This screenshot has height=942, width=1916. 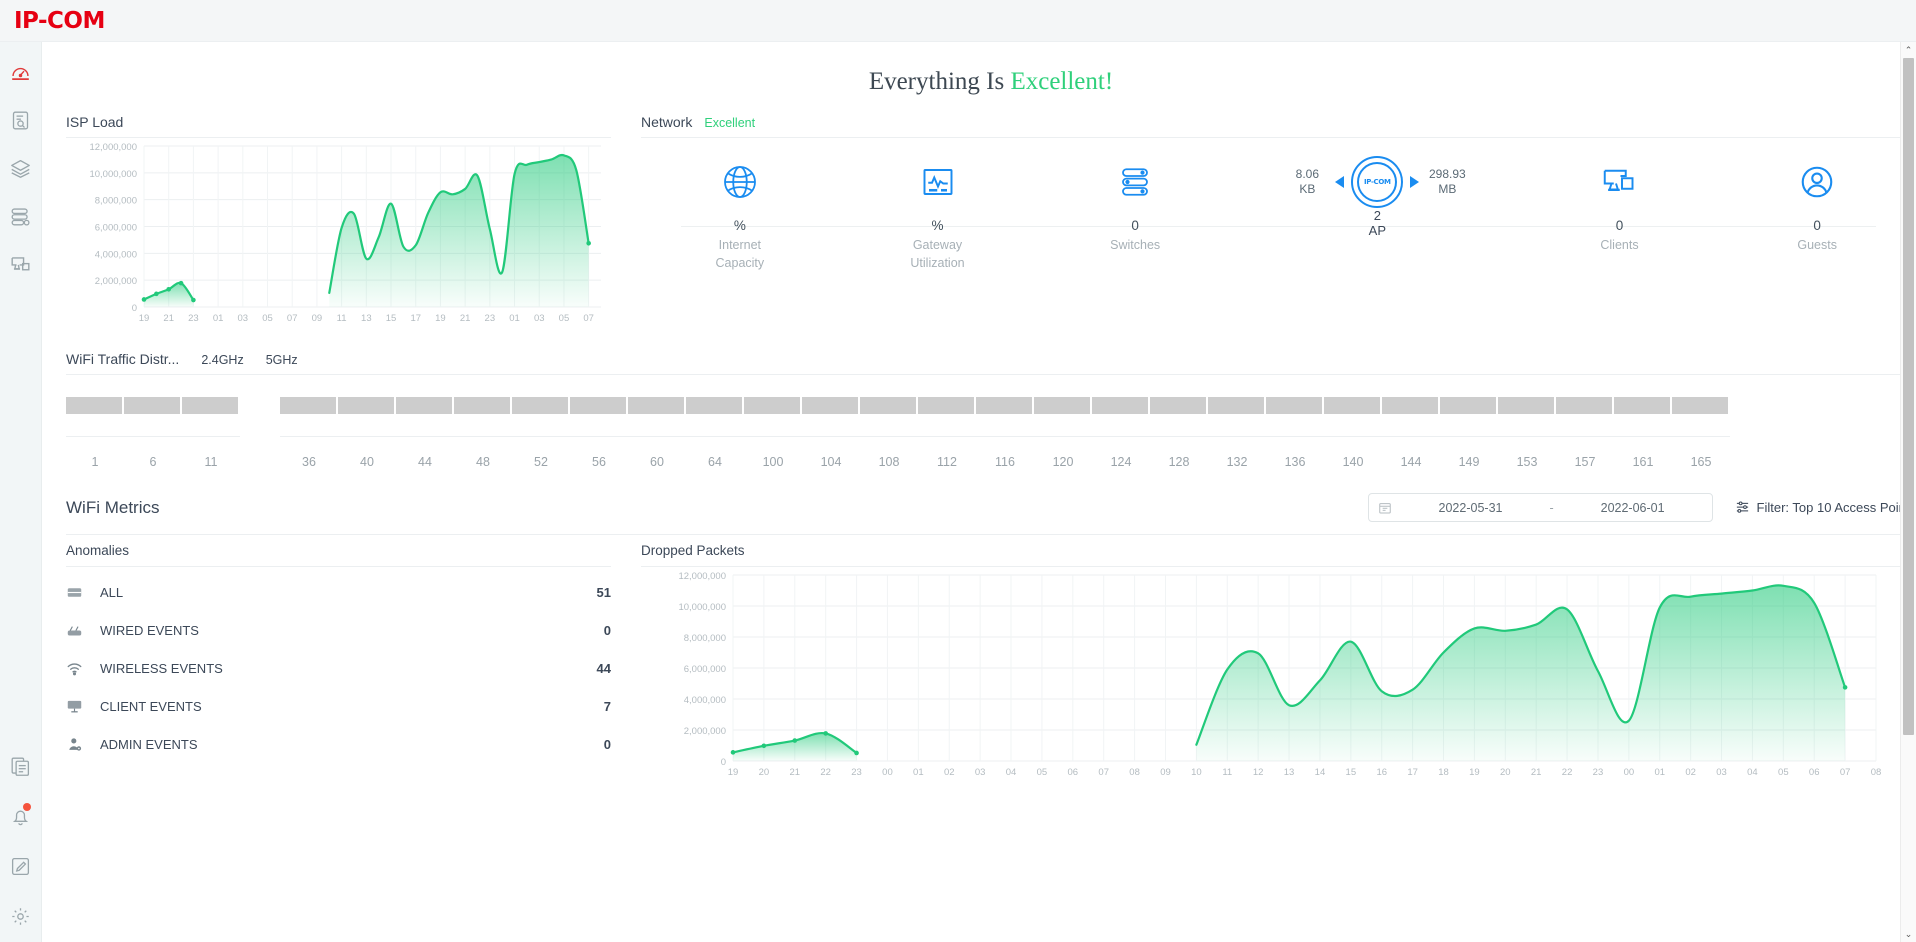 I want to click on band-tab-5ghz: 5GHz, so click(x=282, y=360).